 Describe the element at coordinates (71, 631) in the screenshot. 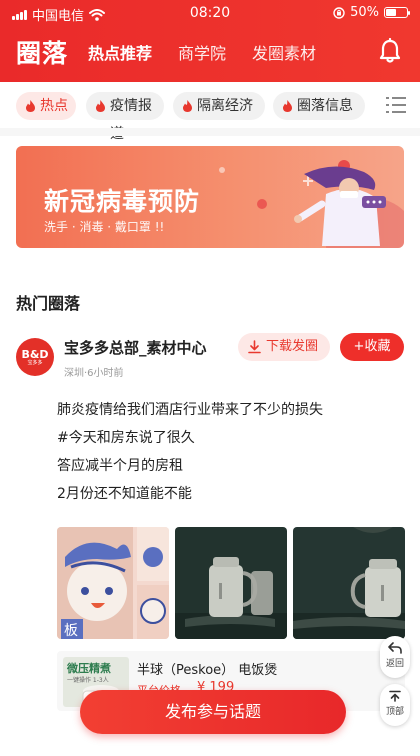

I see `svg-text: 板` at that location.